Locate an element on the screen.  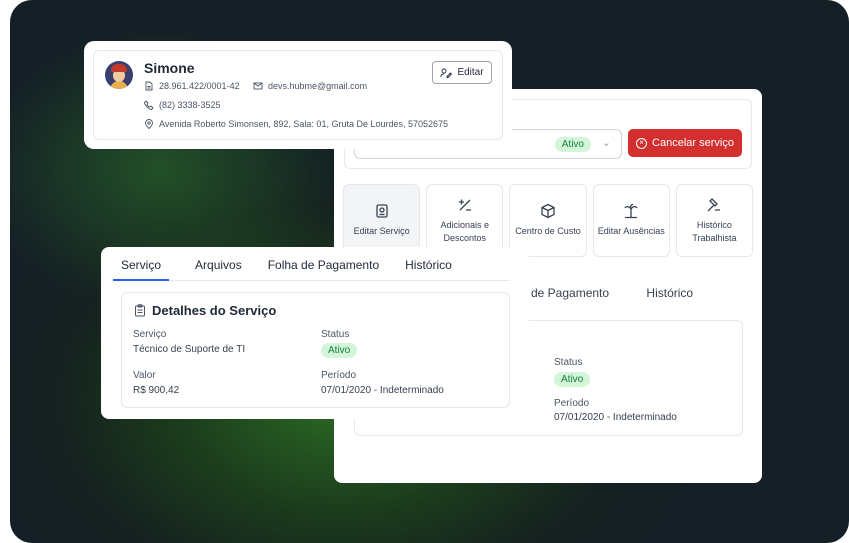
edit-profile-button: Editar is located at coordinates (462, 72).